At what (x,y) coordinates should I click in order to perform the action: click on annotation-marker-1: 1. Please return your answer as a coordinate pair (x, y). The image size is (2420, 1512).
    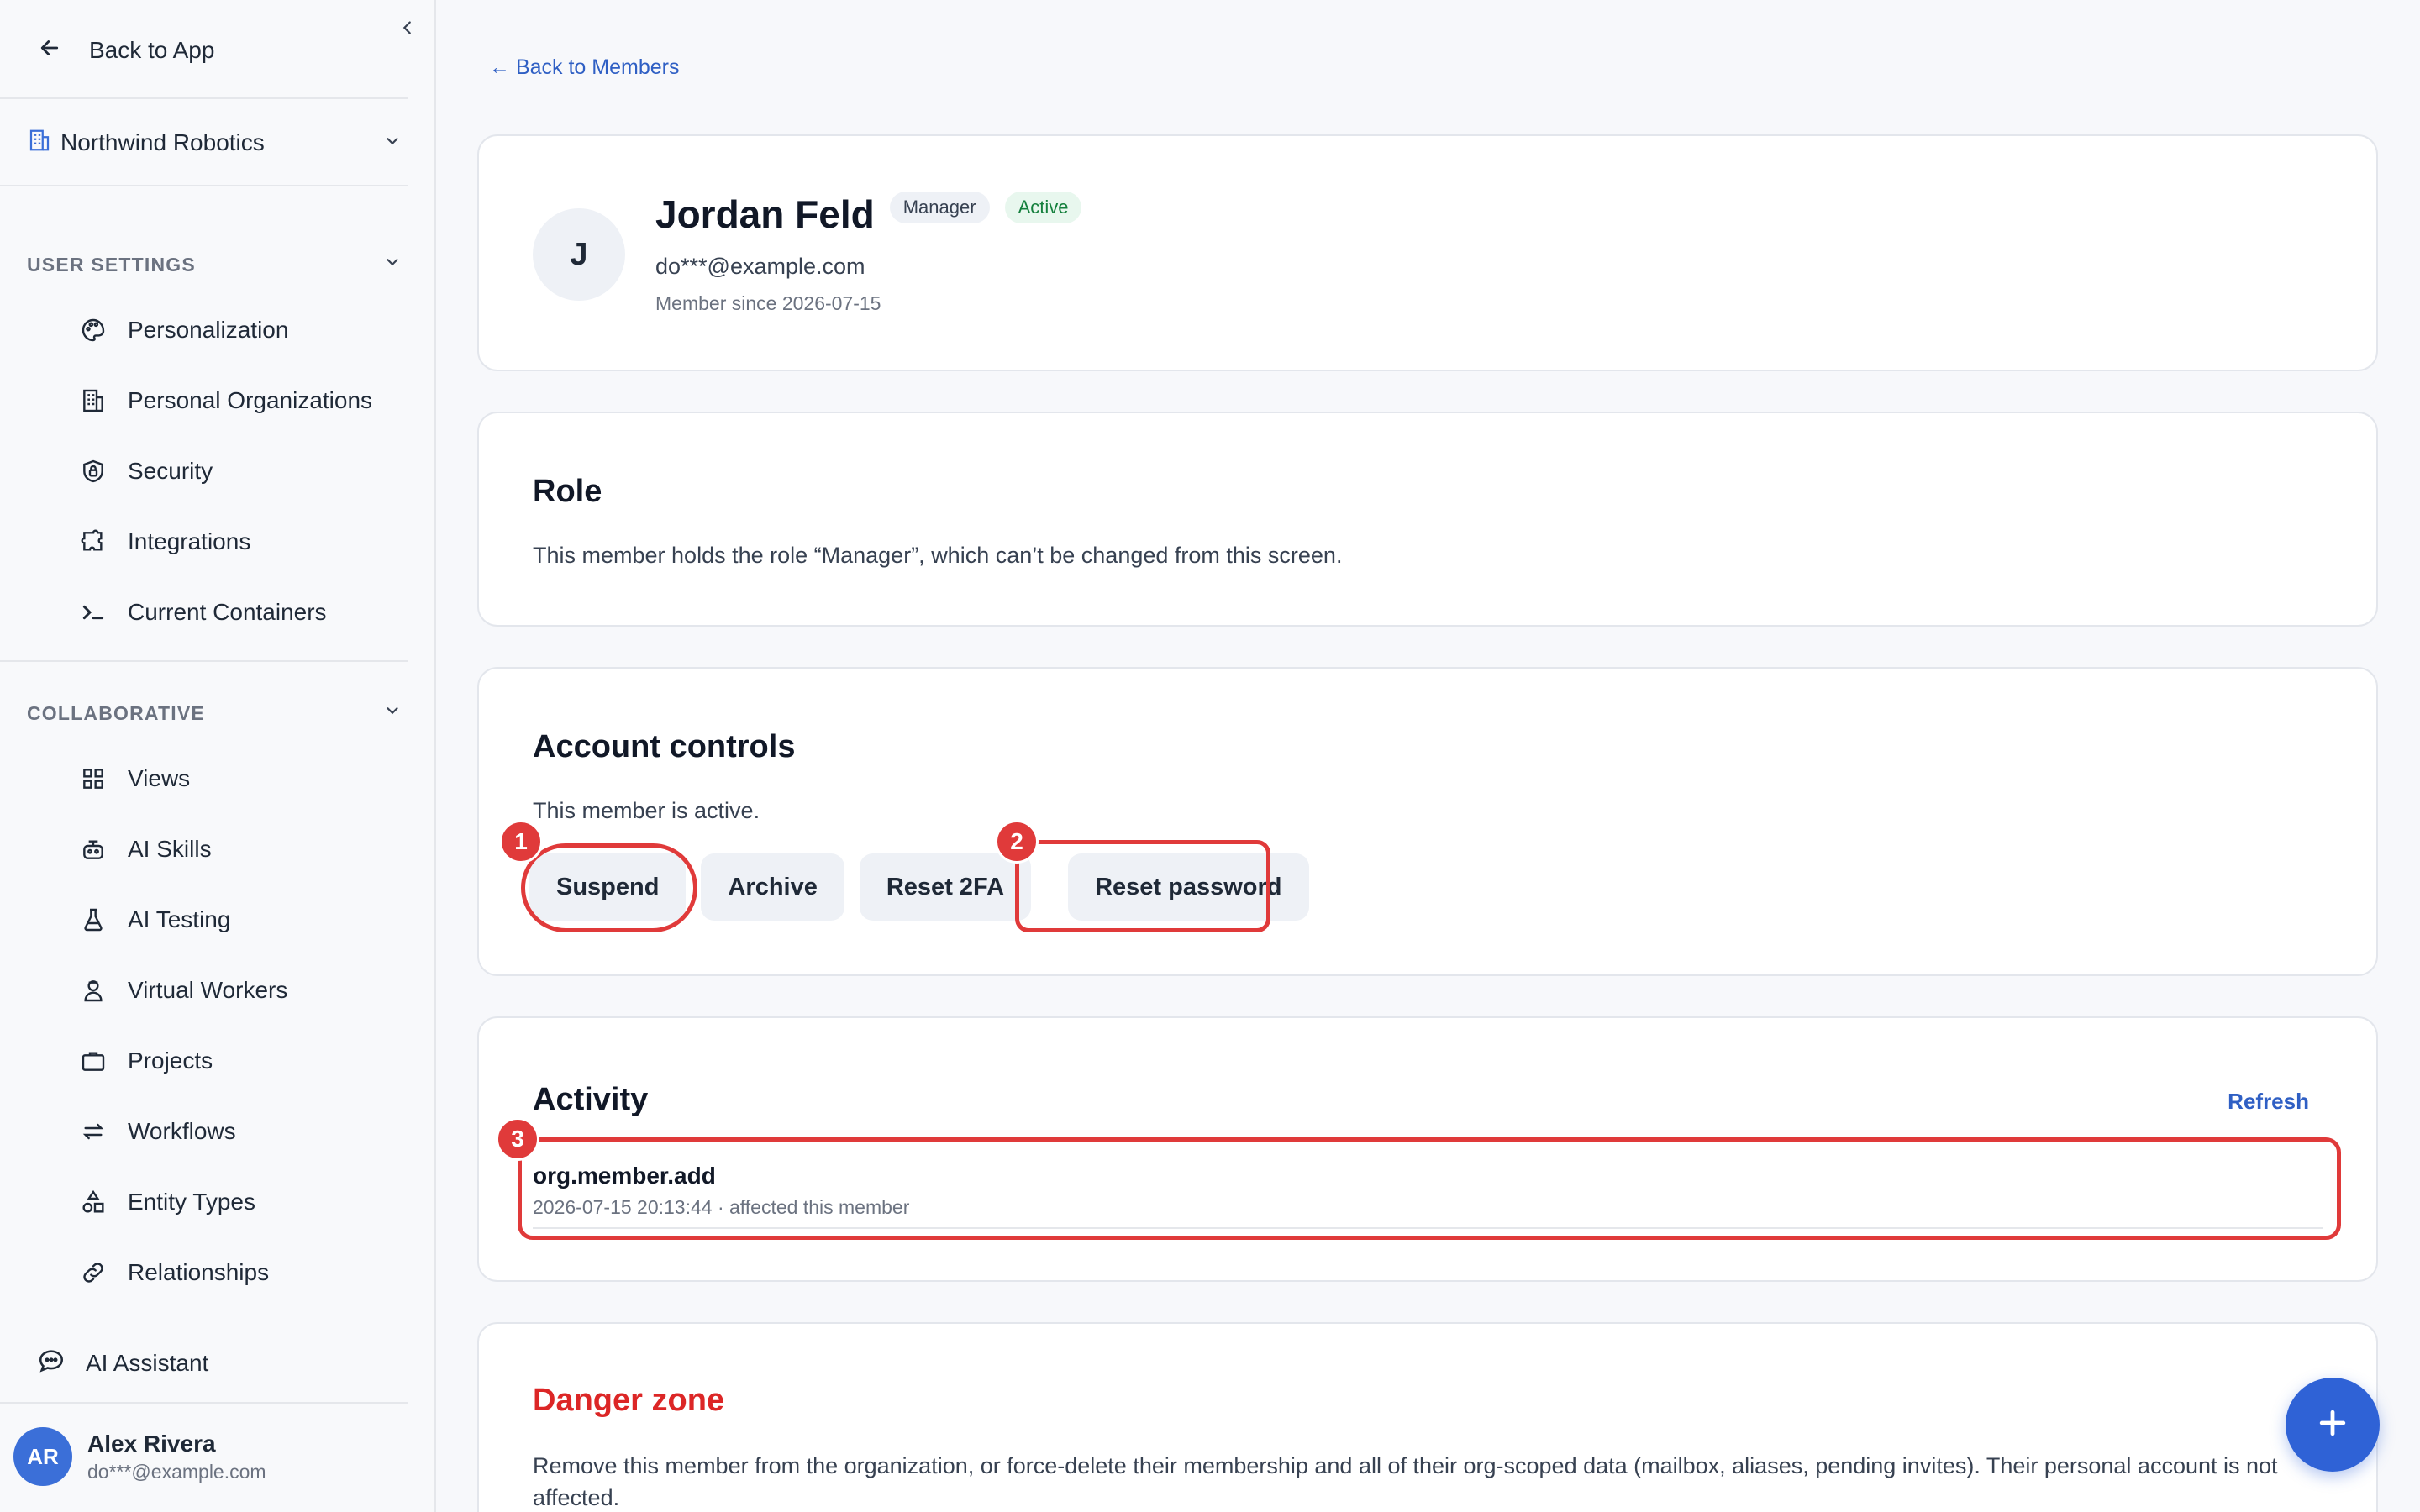
    Looking at the image, I should click on (521, 842).